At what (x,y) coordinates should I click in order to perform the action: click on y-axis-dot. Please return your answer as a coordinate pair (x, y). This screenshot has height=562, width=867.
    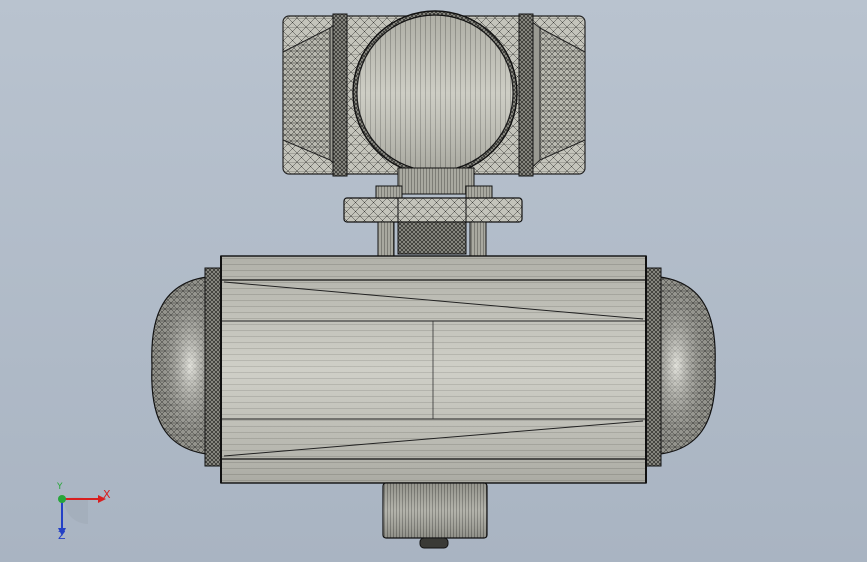
    Looking at the image, I should click on (62, 499).